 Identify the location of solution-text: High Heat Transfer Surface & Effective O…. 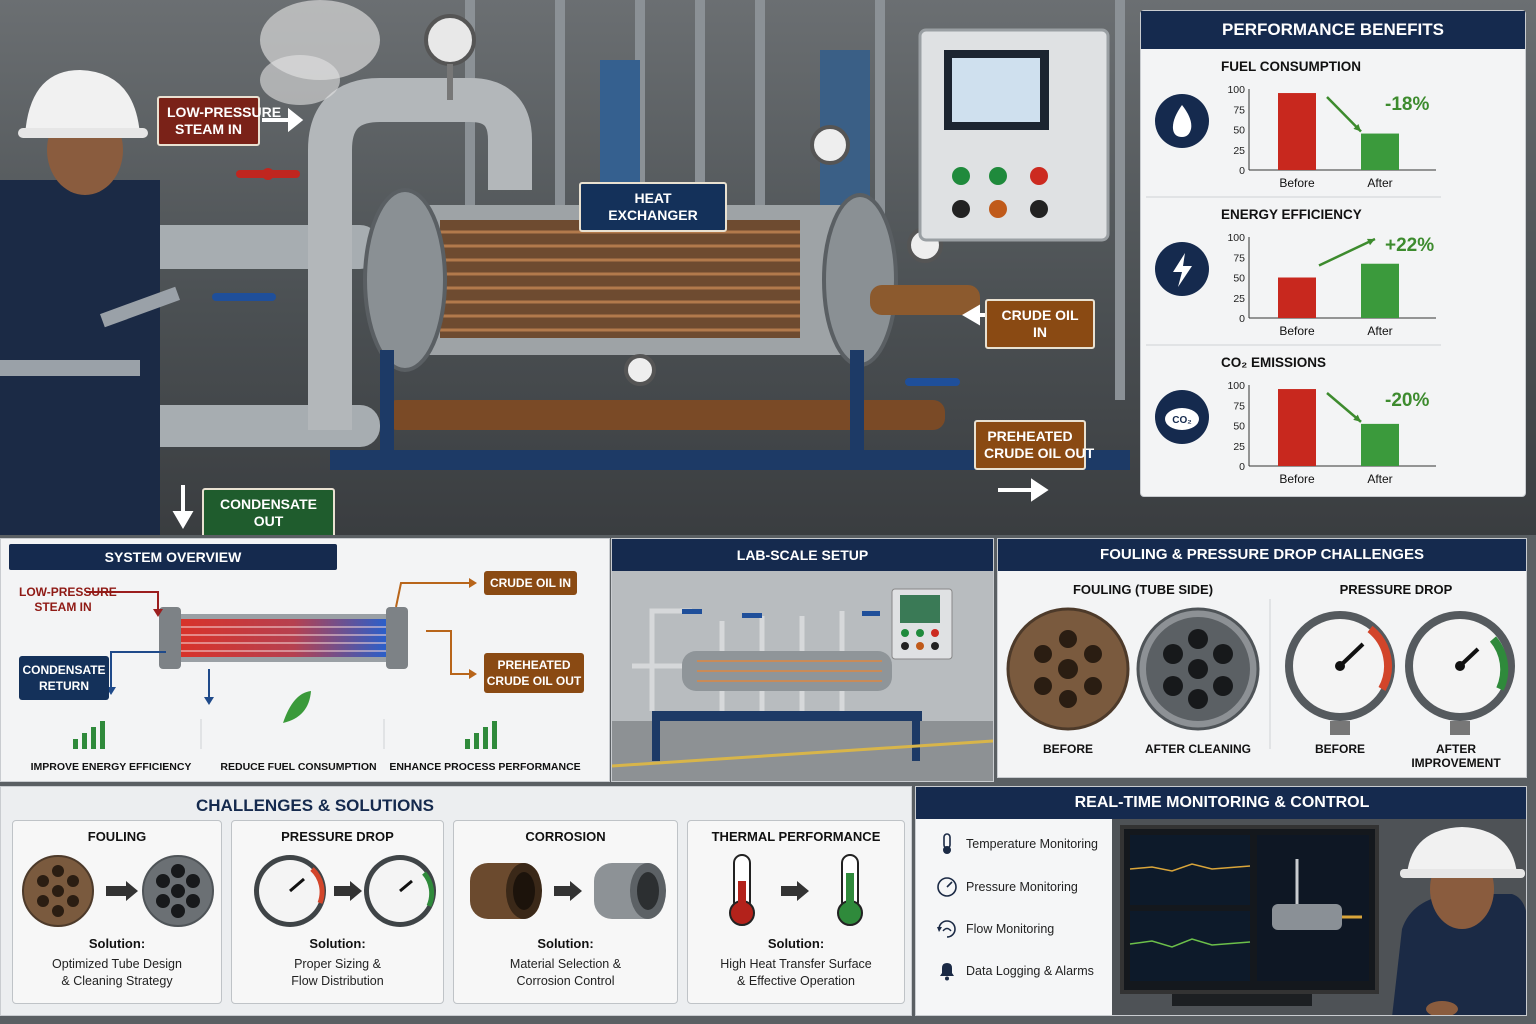
(796, 972).